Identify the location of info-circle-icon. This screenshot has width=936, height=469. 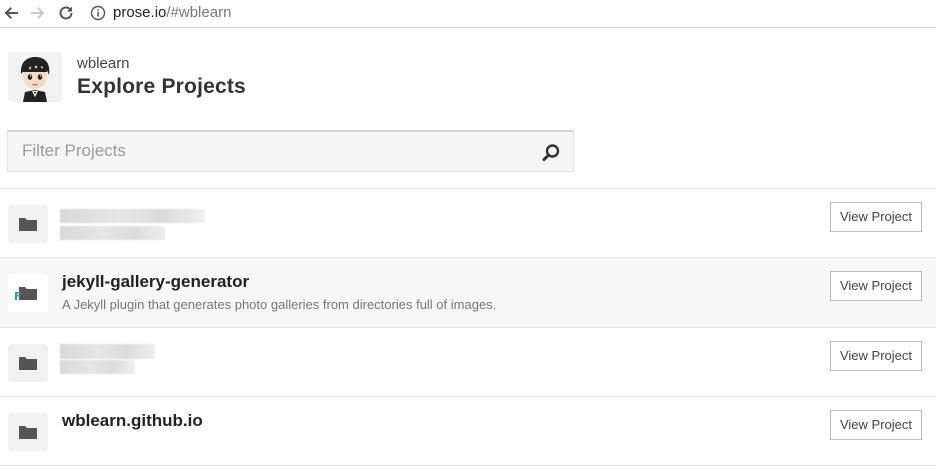
(98, 13).